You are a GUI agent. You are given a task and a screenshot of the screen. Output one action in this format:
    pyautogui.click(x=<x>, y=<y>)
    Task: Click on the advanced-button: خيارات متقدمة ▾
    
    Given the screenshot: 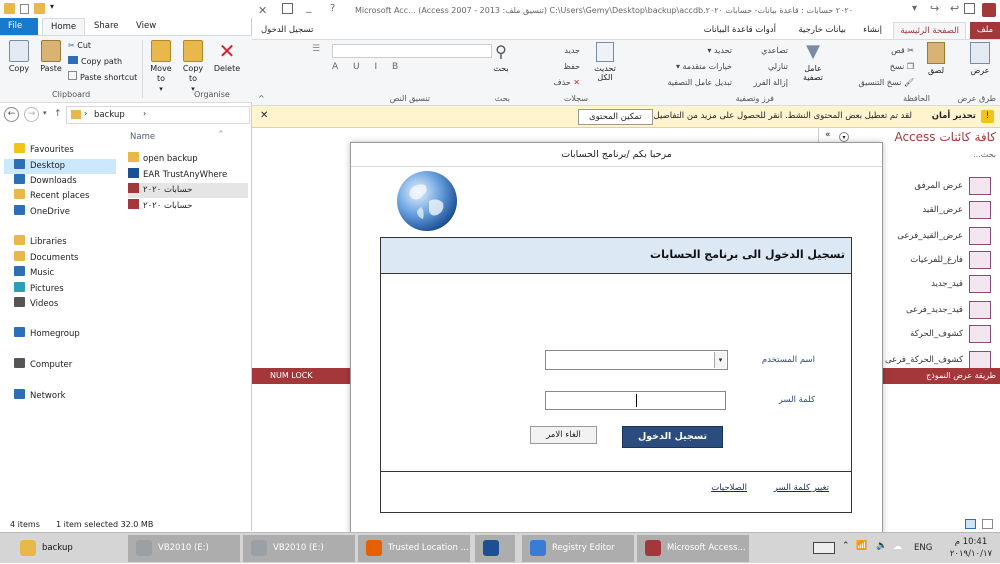 What is the action you would take?
    pyautogui.click(x=704, y=66)
    